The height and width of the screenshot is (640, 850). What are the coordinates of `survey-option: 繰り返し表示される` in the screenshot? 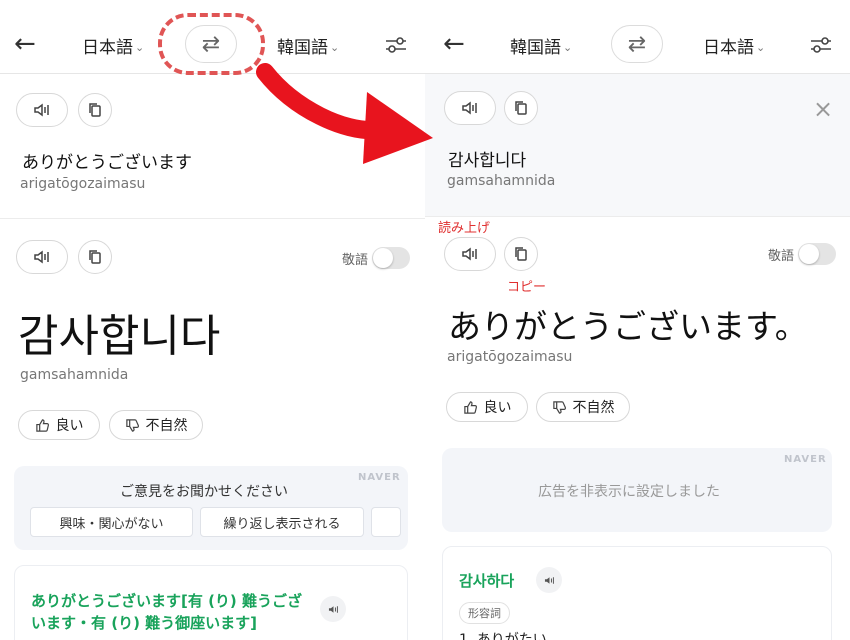 It's located at (282, 522).